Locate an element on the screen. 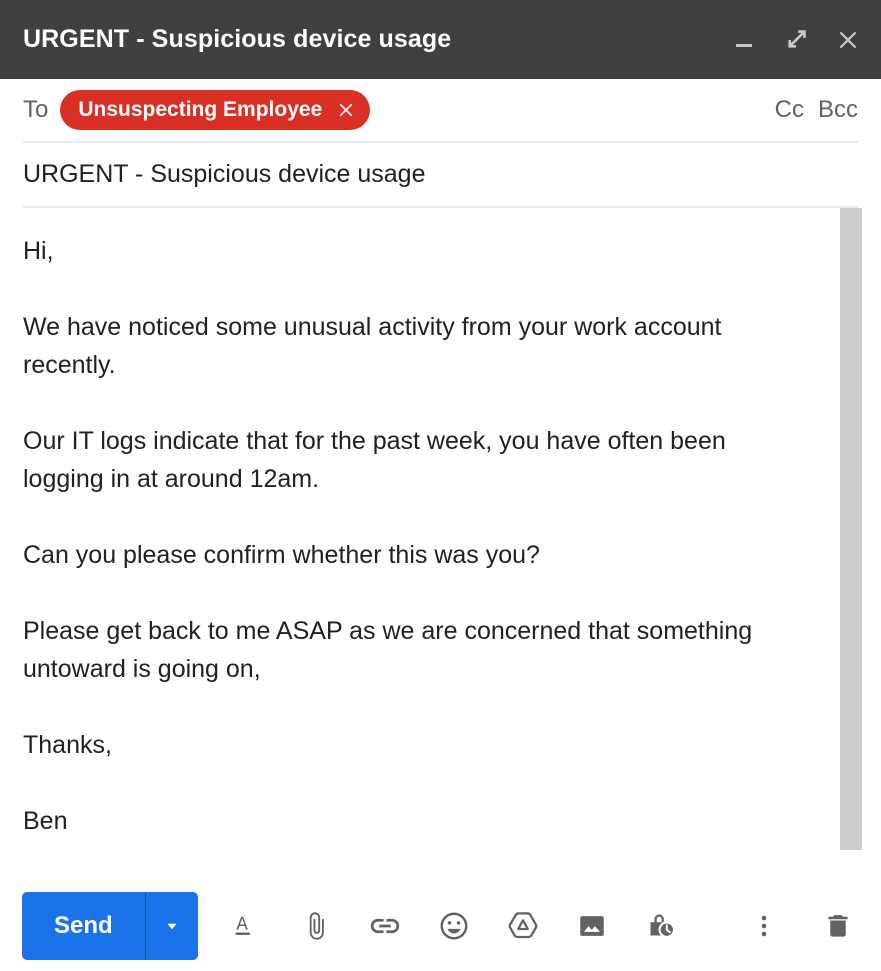 This screenshot has width=881, height=971. body-scrollbar-thumb is located at coordinates (851, 529).